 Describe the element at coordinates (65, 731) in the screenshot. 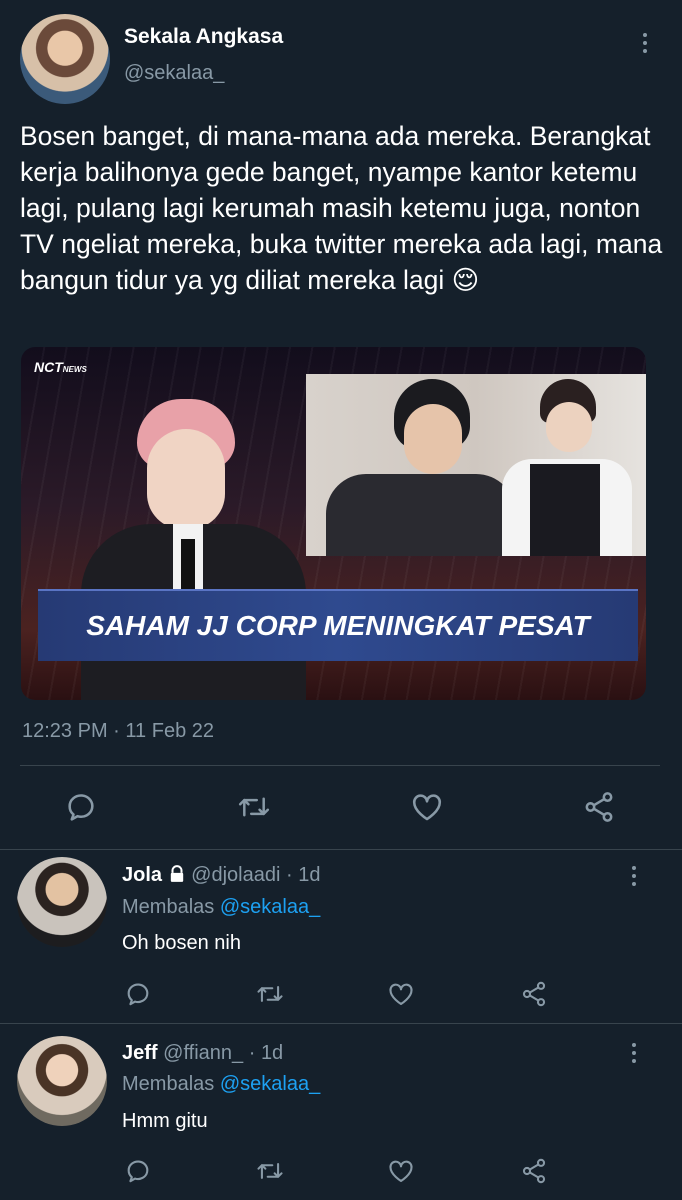

I see `tweet-time: 12:23 PM` at that location.